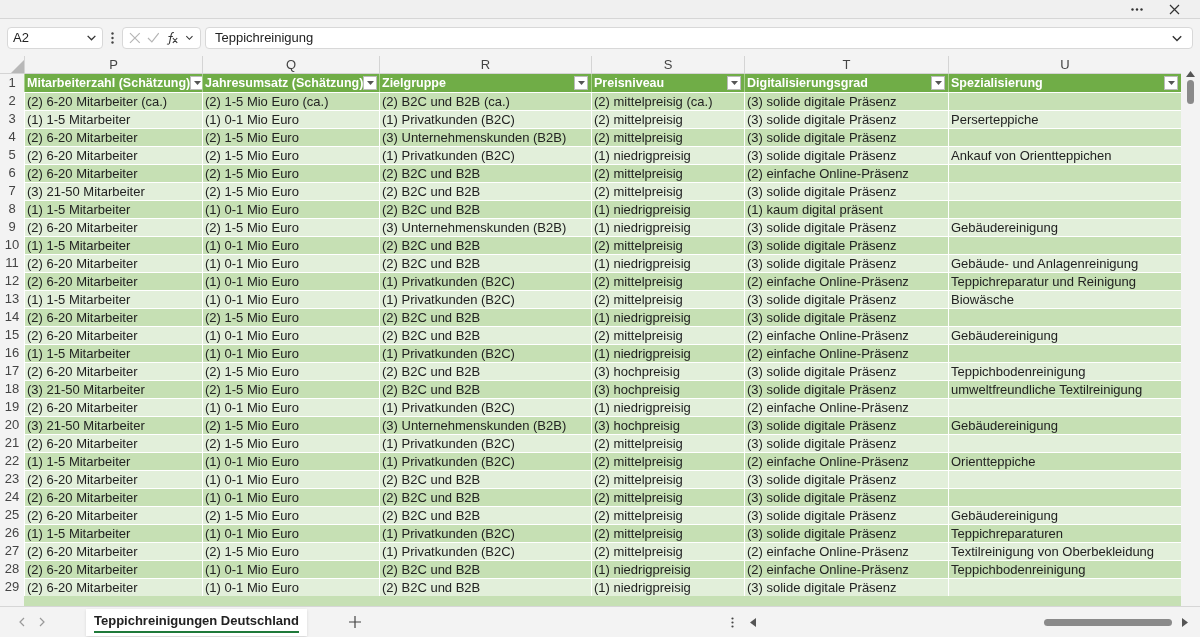 The height and width of the screenshot is (637, 1200). I want to click on plus-icon, so click(354, 622).